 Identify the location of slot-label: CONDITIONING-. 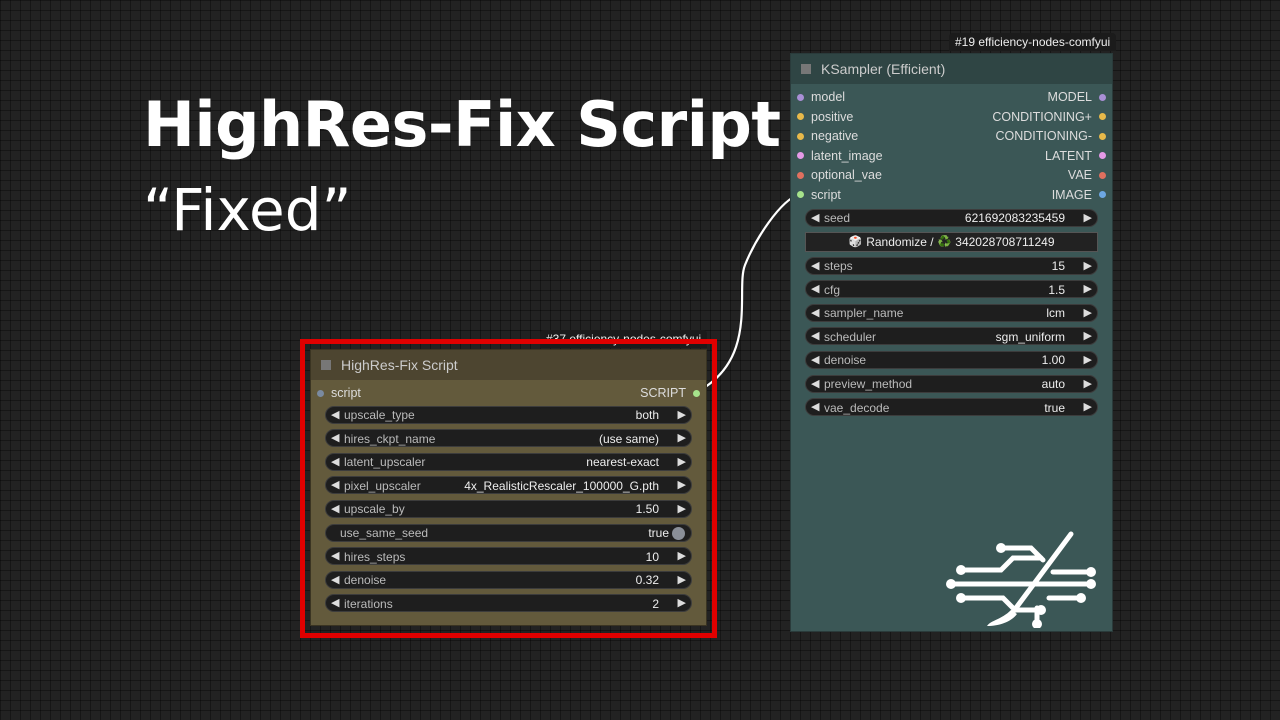
(1043, 136).